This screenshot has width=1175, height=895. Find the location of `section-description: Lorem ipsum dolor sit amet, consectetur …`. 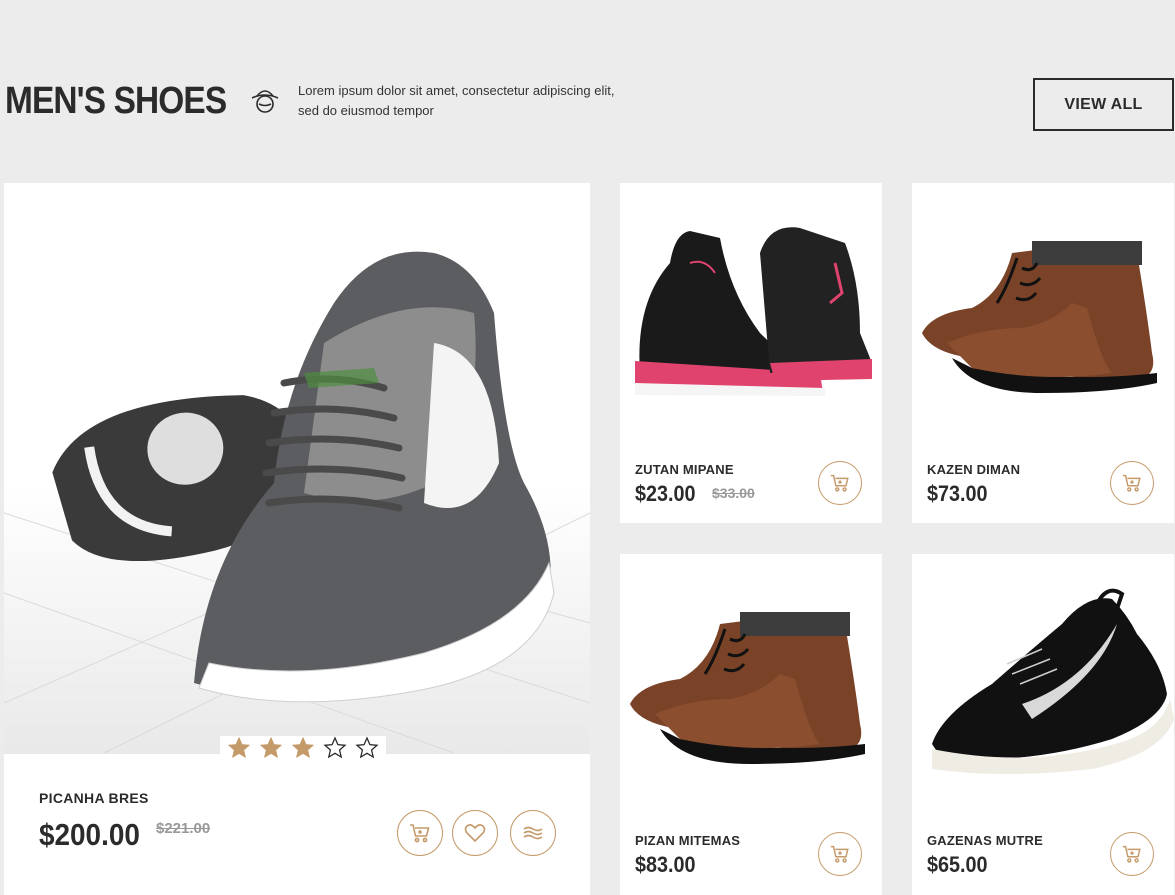

section-description: Lorem ipsum dolor sit amet, consectetur … is located at coordinates (468, 101).